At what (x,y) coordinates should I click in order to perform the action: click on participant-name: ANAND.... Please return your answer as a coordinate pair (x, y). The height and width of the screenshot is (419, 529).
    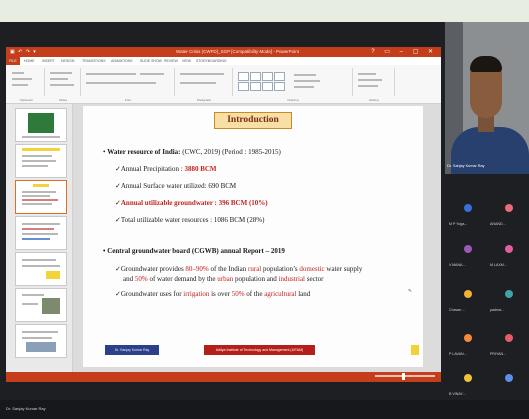
    Looking at the image, I should click on (498, 224).